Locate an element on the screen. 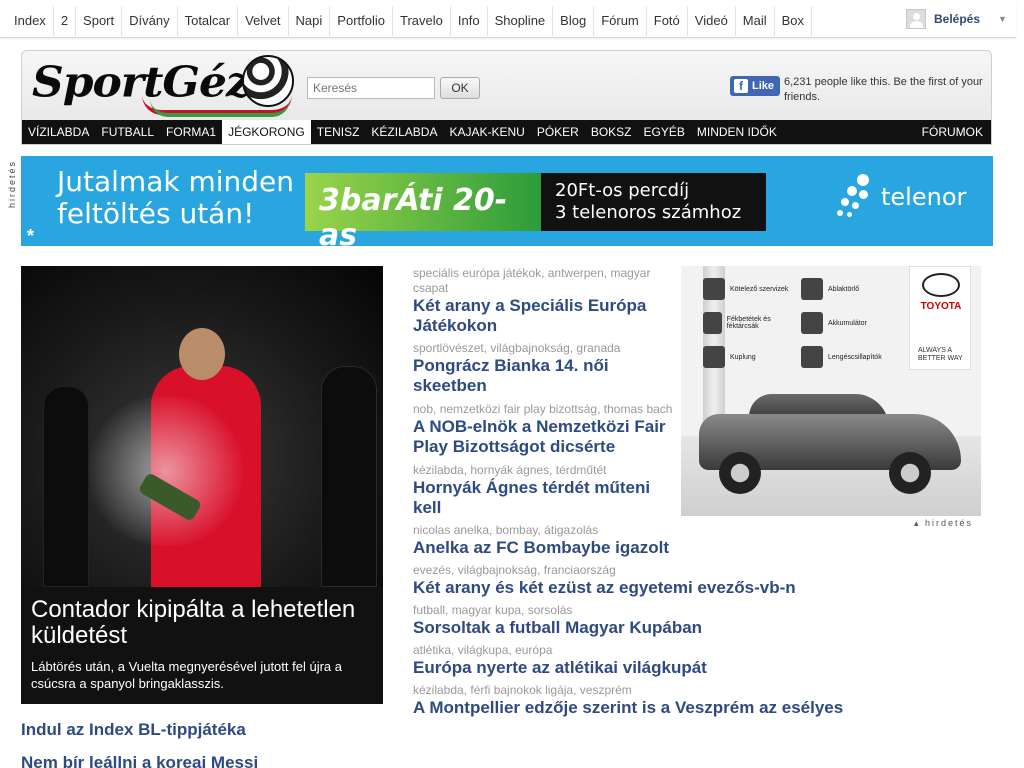  topnav-sport: Sport is located at coordinates (98, 21).